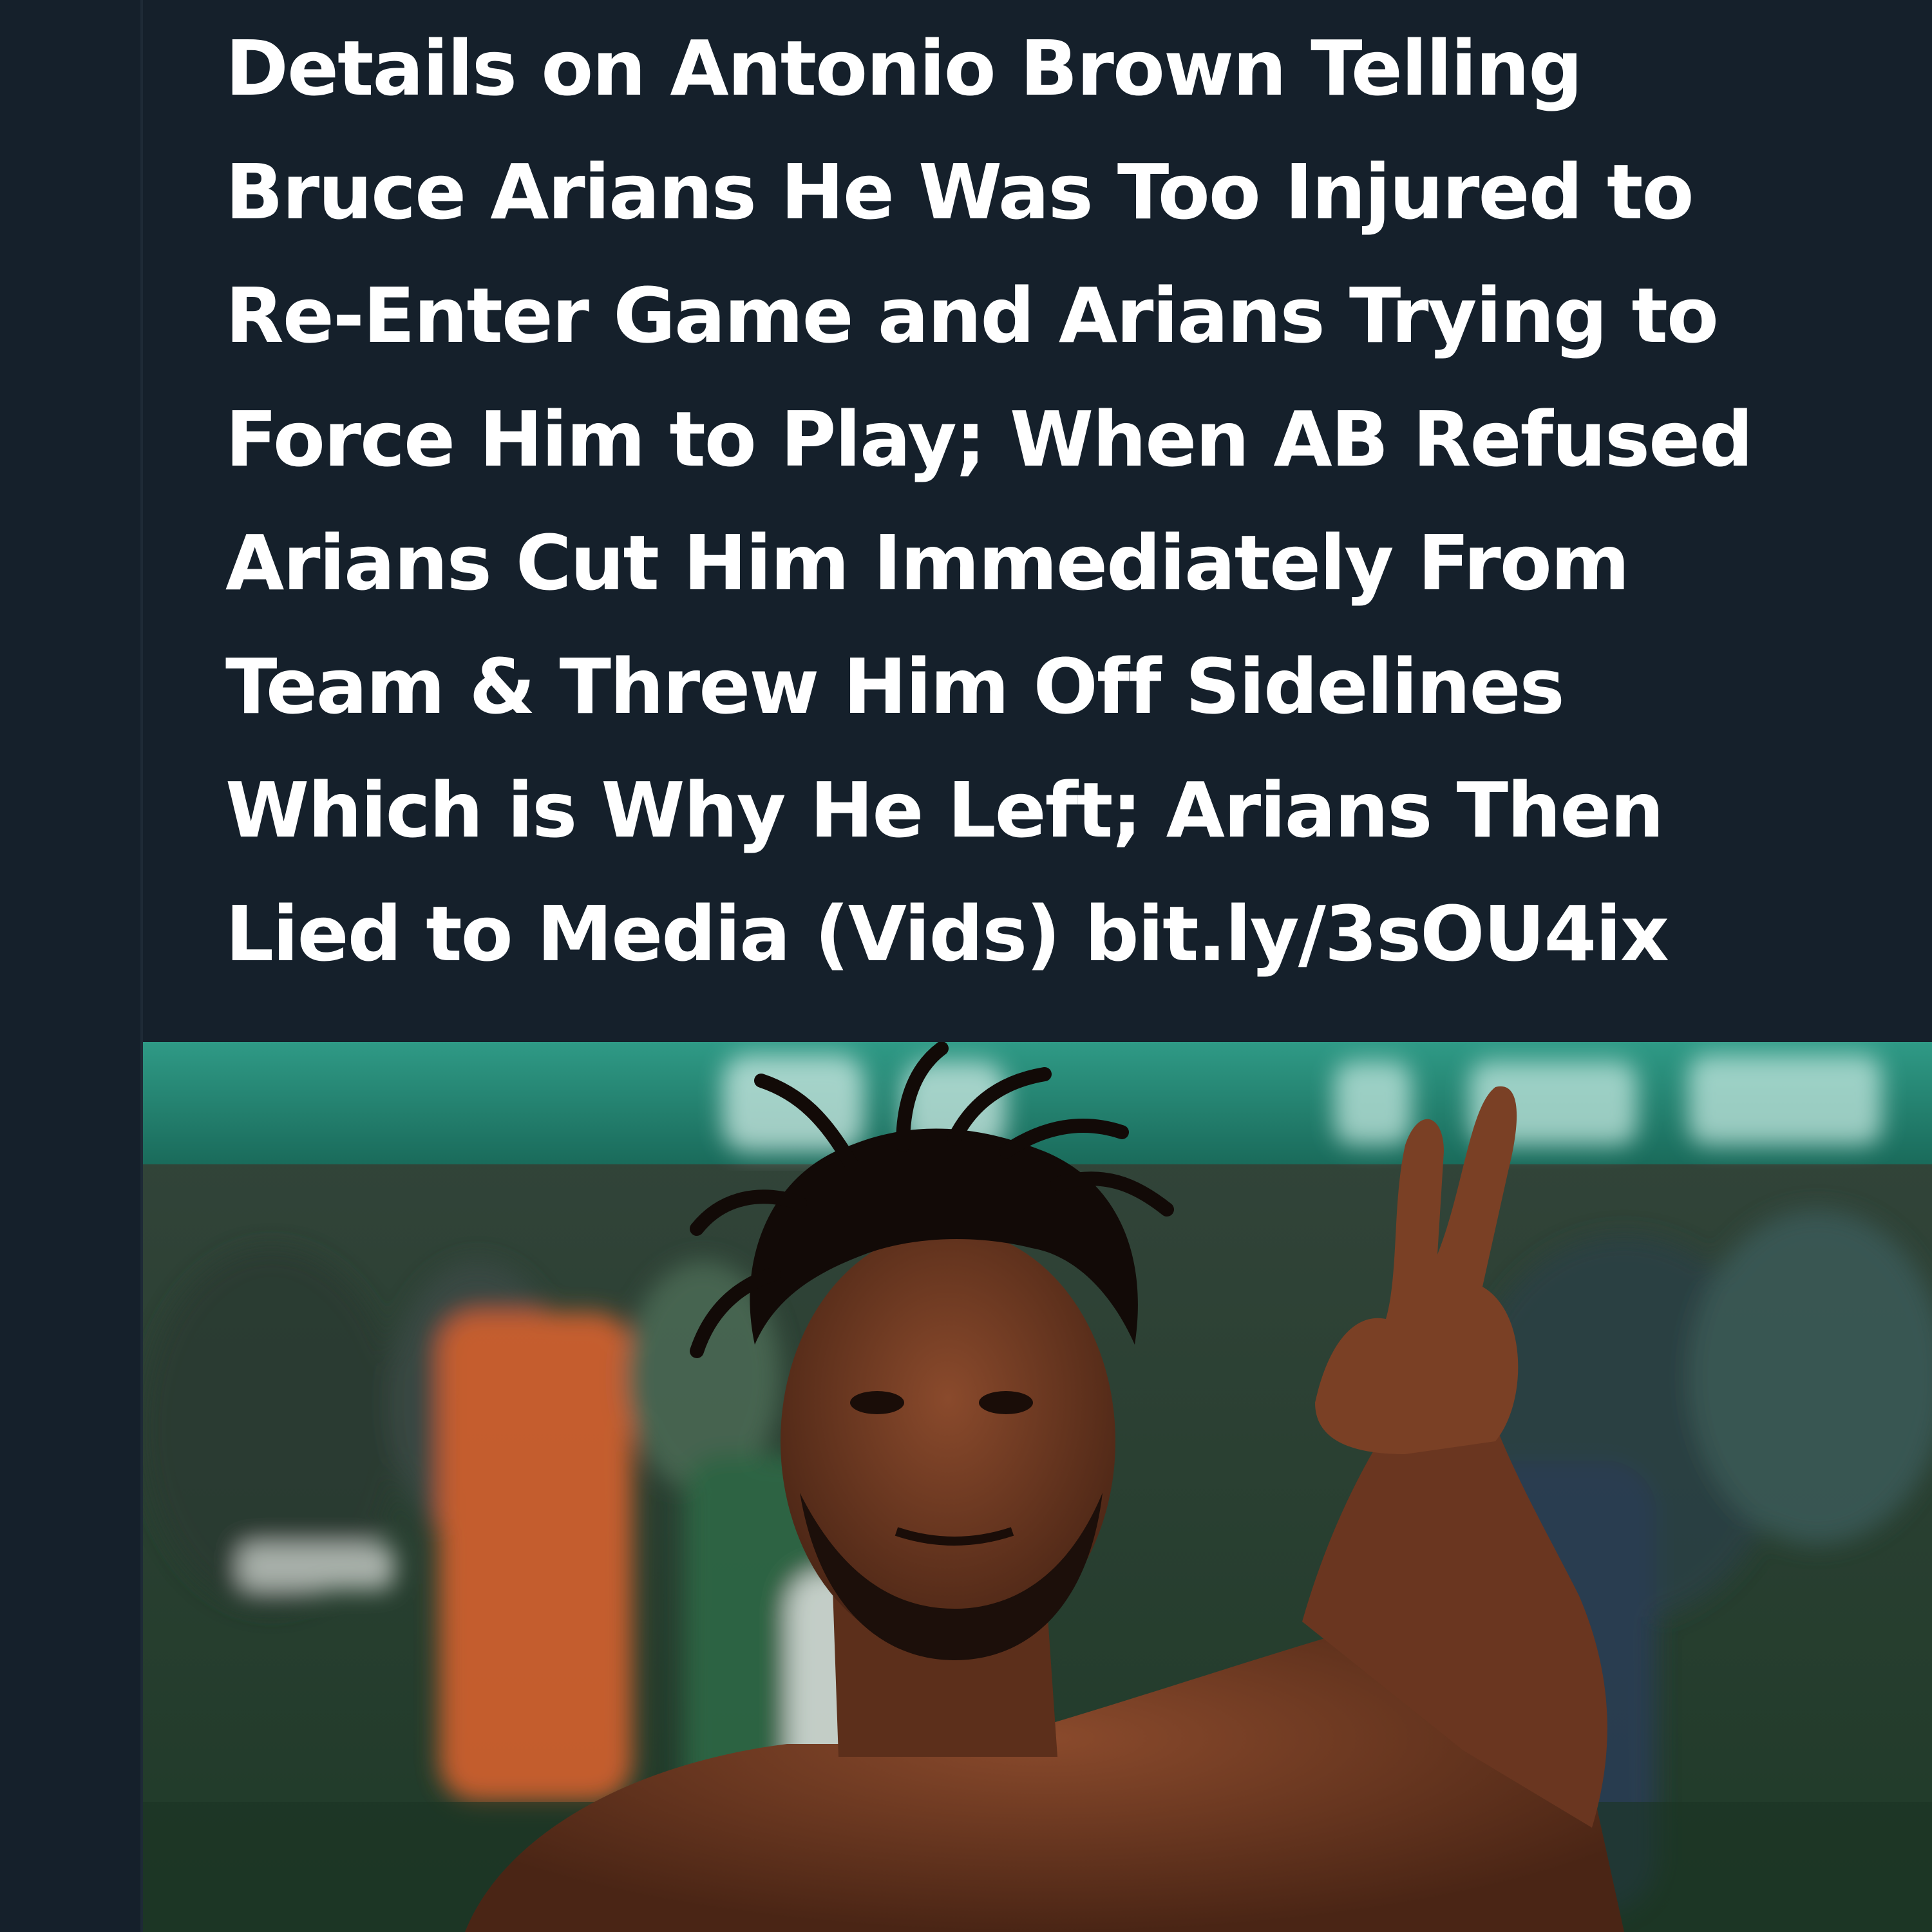  I want to click on orange-jacket-person, so click(535, 1557).